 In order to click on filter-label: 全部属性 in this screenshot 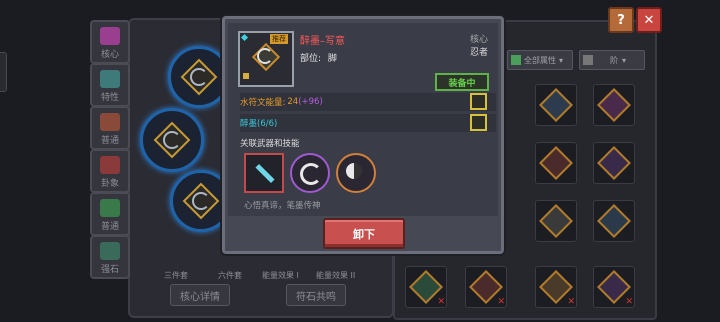, I will do `click(540, 60)`.